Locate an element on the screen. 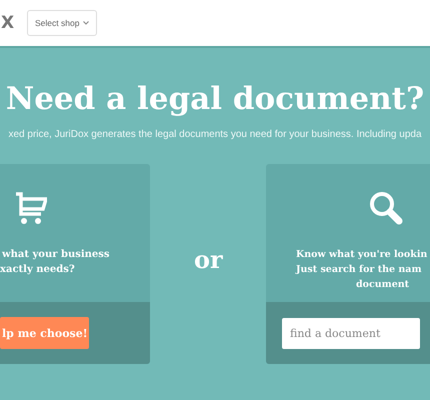  card-text: what your business is located at coordinates (55, 255).